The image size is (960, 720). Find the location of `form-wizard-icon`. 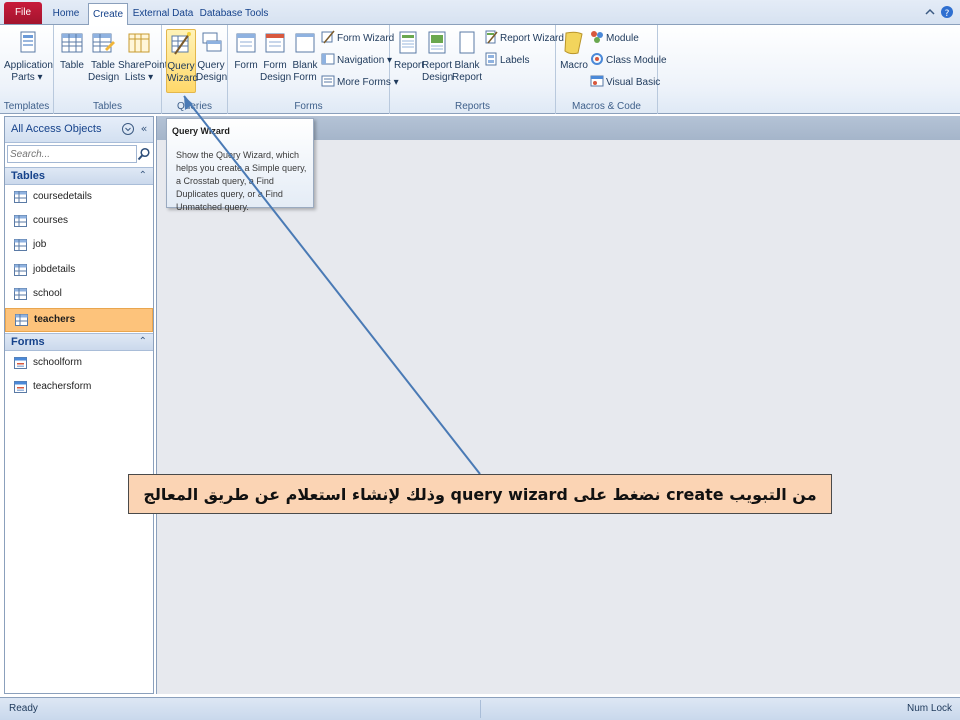

form-wizard-icon is located at coordinates (328, 37).